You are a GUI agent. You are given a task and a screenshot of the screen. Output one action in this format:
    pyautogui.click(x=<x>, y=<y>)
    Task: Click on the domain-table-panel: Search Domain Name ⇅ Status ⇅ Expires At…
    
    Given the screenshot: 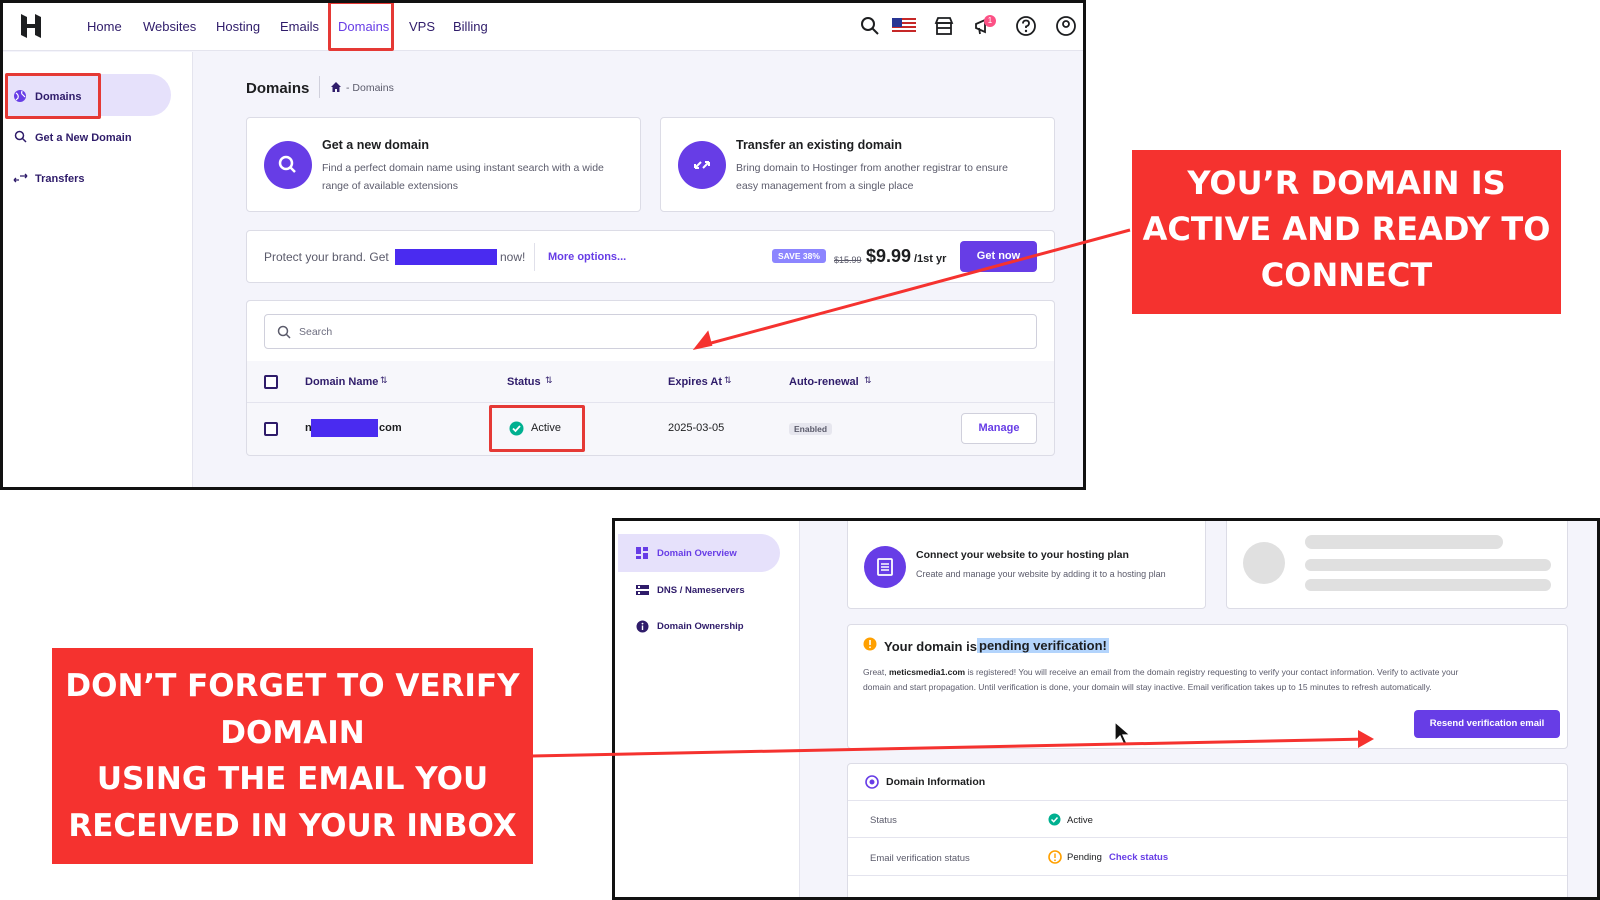 What is the action you would take?
    pyautogui.click(x=650, y=378)
    